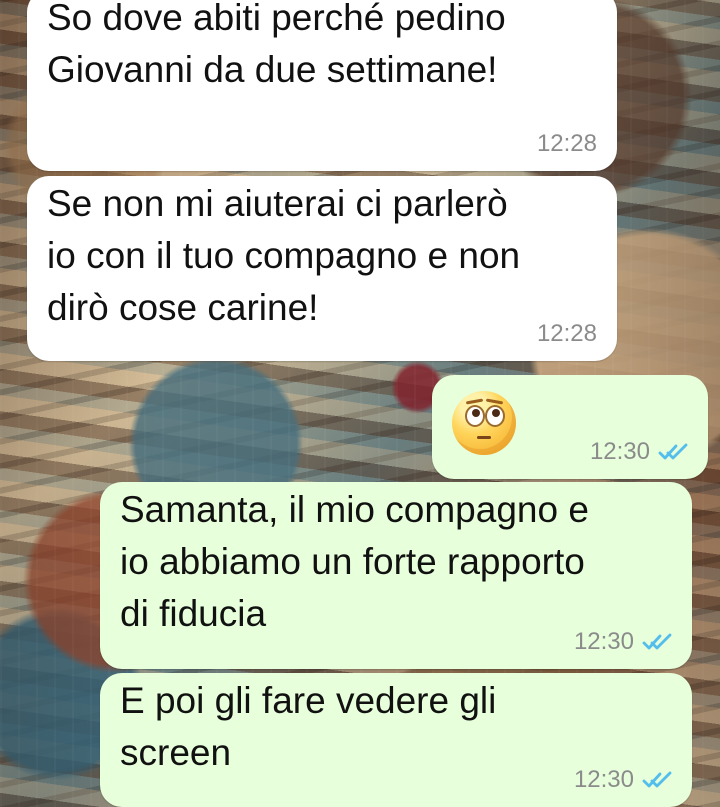 Image resolution: width=720 pixels, height=807 pixels. What do you see at coordinates (496, 413) in the screenshot?
I see `emoji-right-pupil` at bounding box center [496, 413].